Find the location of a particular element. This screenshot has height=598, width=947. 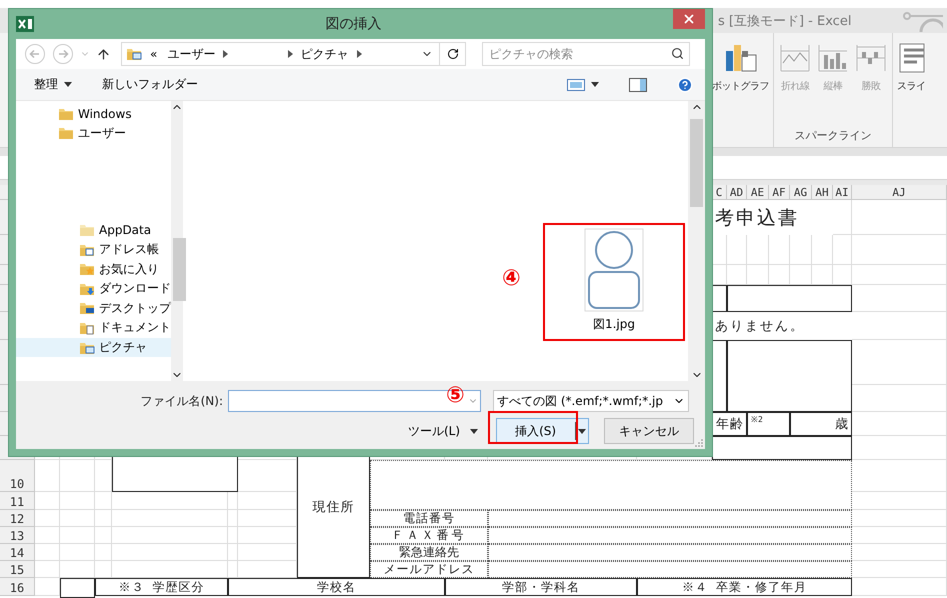

column-header: AE is located at coordinates (758, 192).